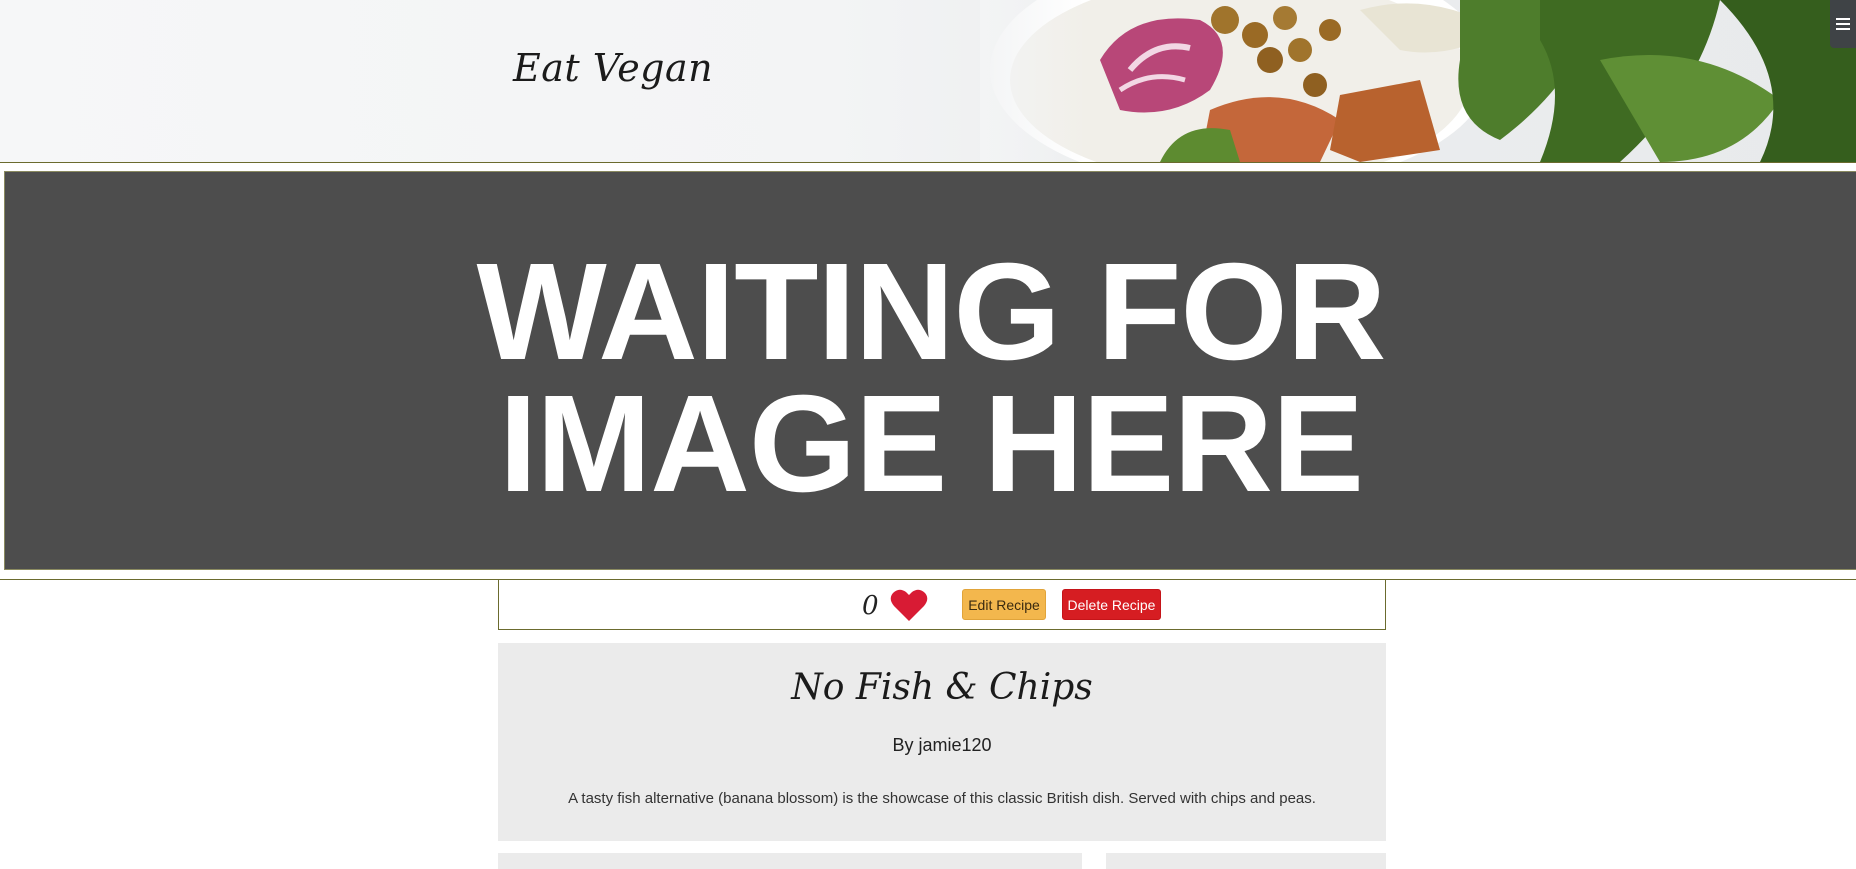 This screenshot has width=1856, height=869. What do you see at coordinates (942, 605) in the screenshot?
I see `recipe-action-bar` at bounding box center [942, 605].